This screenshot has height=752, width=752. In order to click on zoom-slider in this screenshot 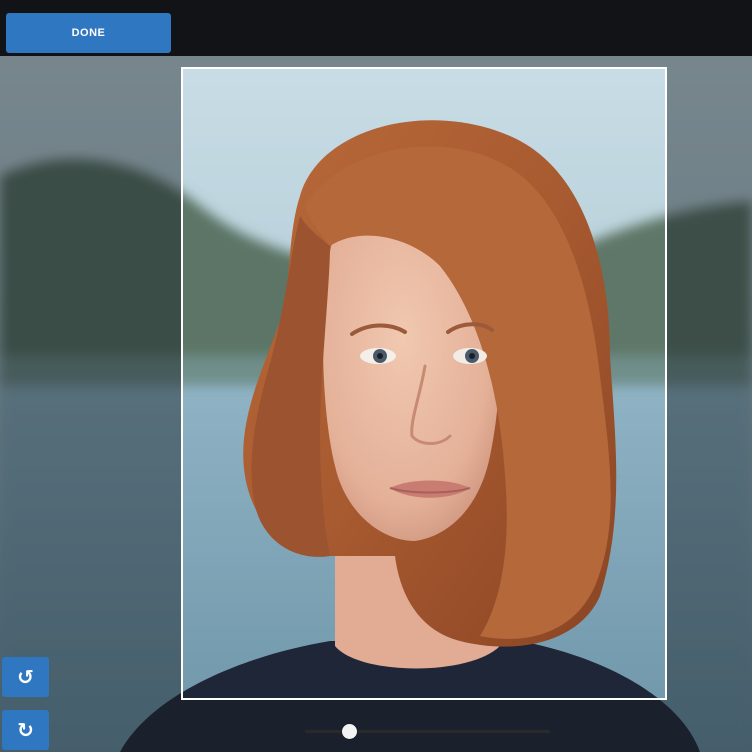, I will do `click(427, 732)`.